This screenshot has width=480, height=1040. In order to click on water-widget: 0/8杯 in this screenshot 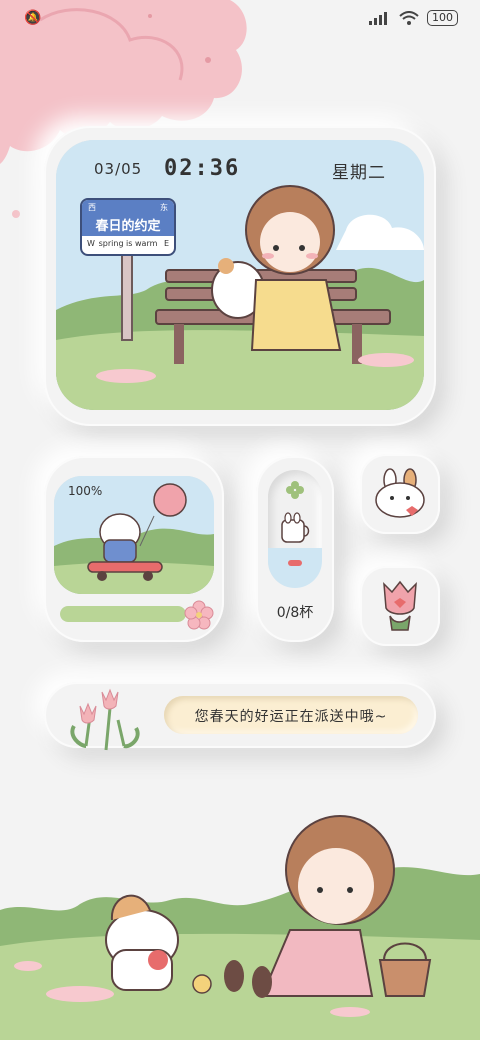, I will do `click(295, 549)`.